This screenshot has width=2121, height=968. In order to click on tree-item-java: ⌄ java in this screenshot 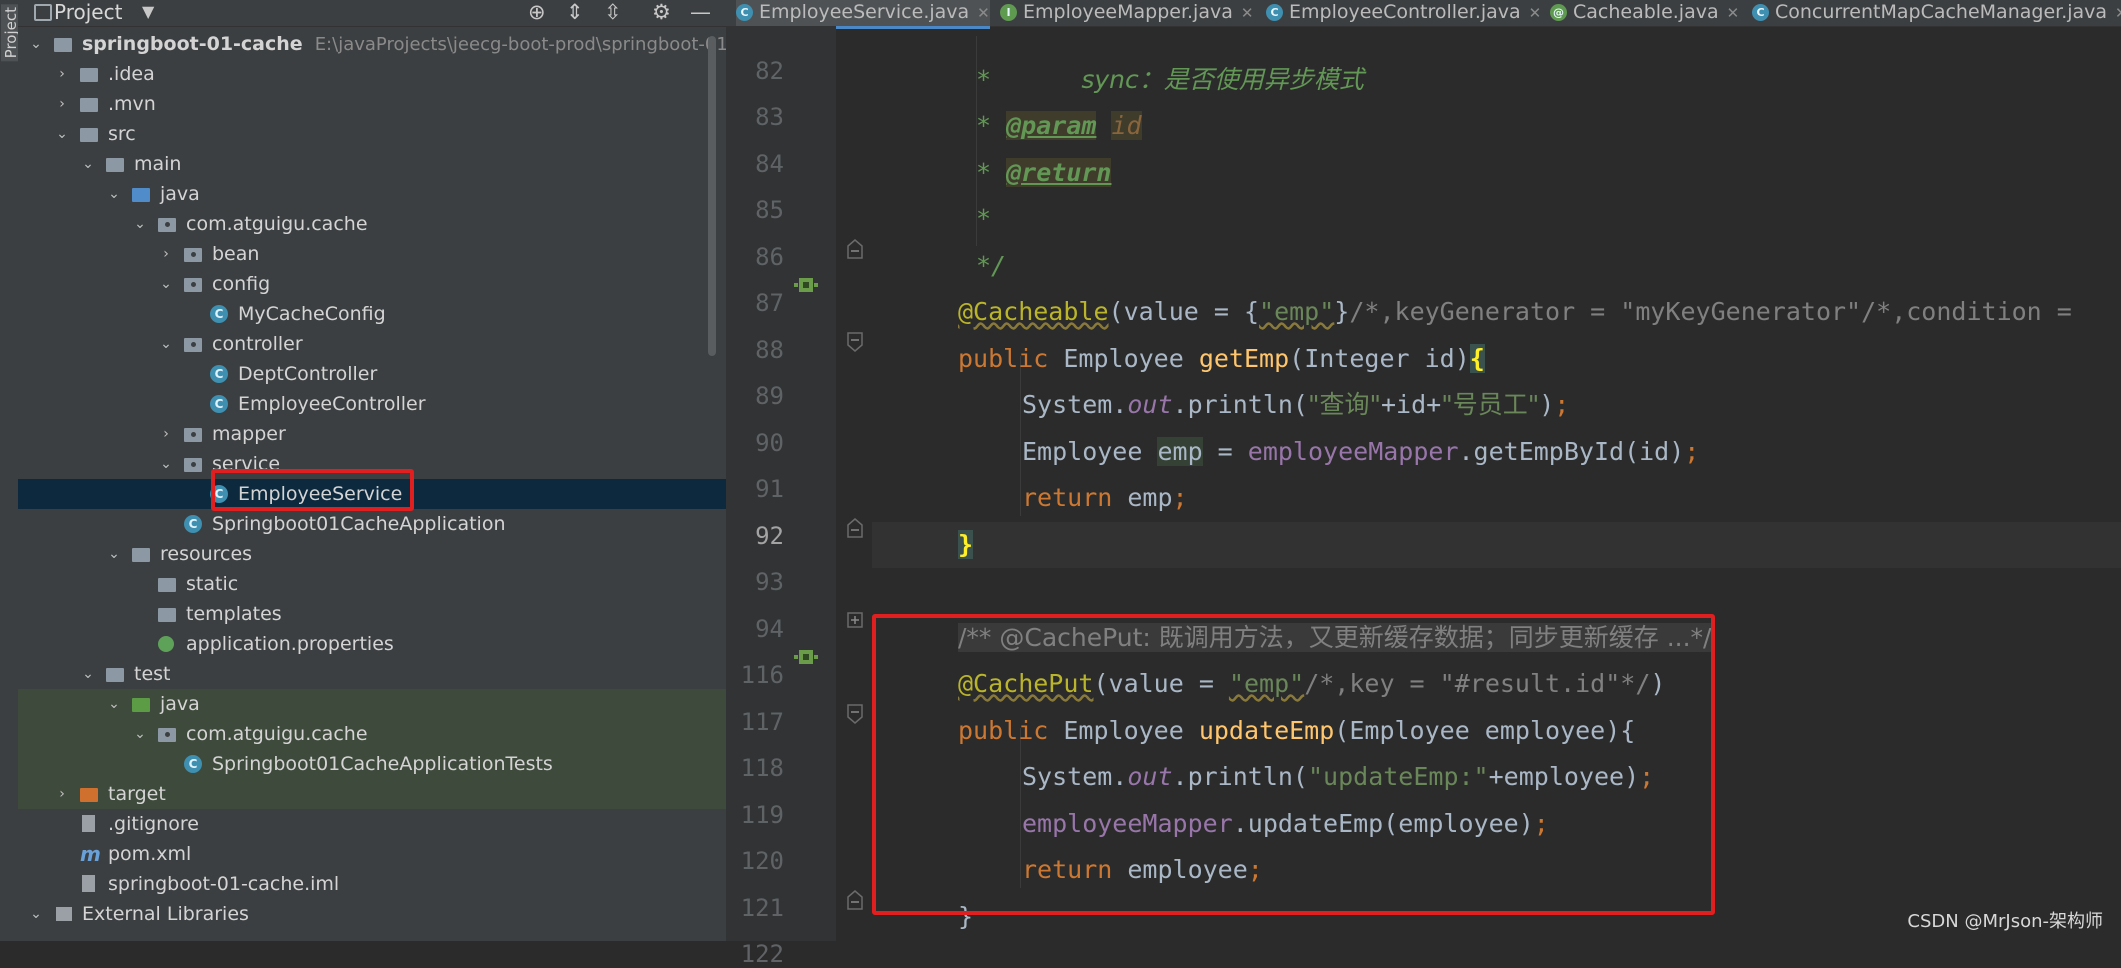, I will do `click(372, 194)`.